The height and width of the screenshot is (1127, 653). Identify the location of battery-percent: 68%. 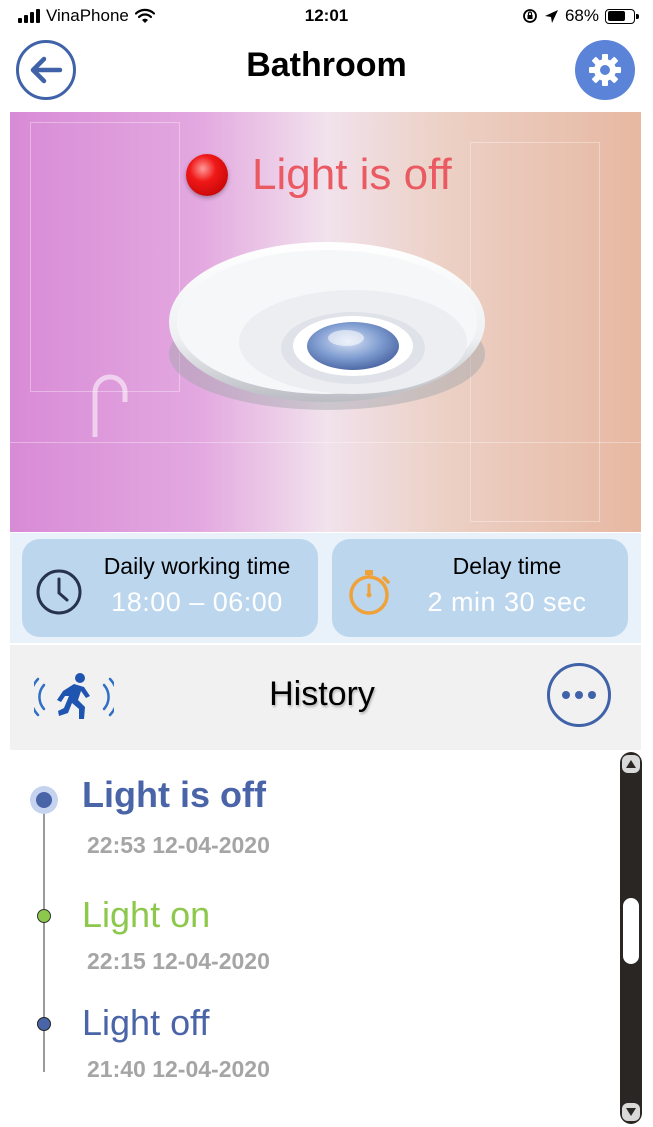
(581, 15).